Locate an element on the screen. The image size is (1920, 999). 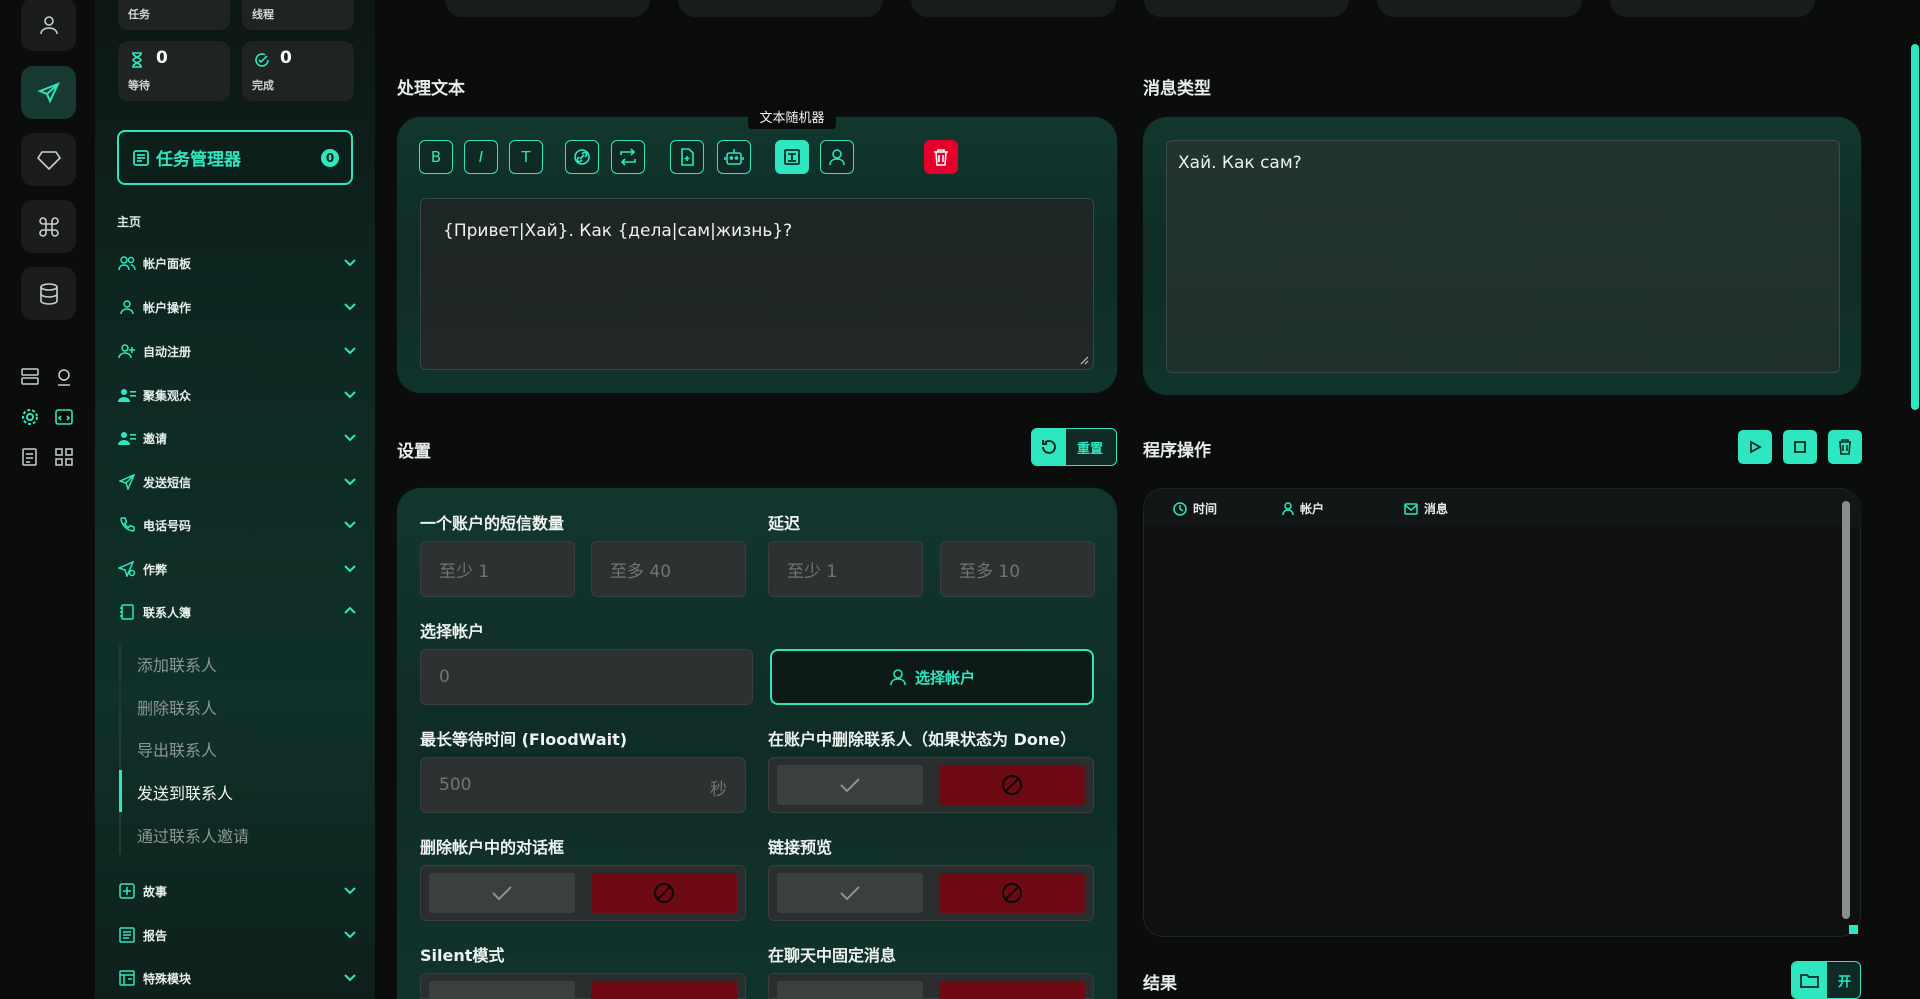
settings-title: 设置 is located at coordinates (414, 452).